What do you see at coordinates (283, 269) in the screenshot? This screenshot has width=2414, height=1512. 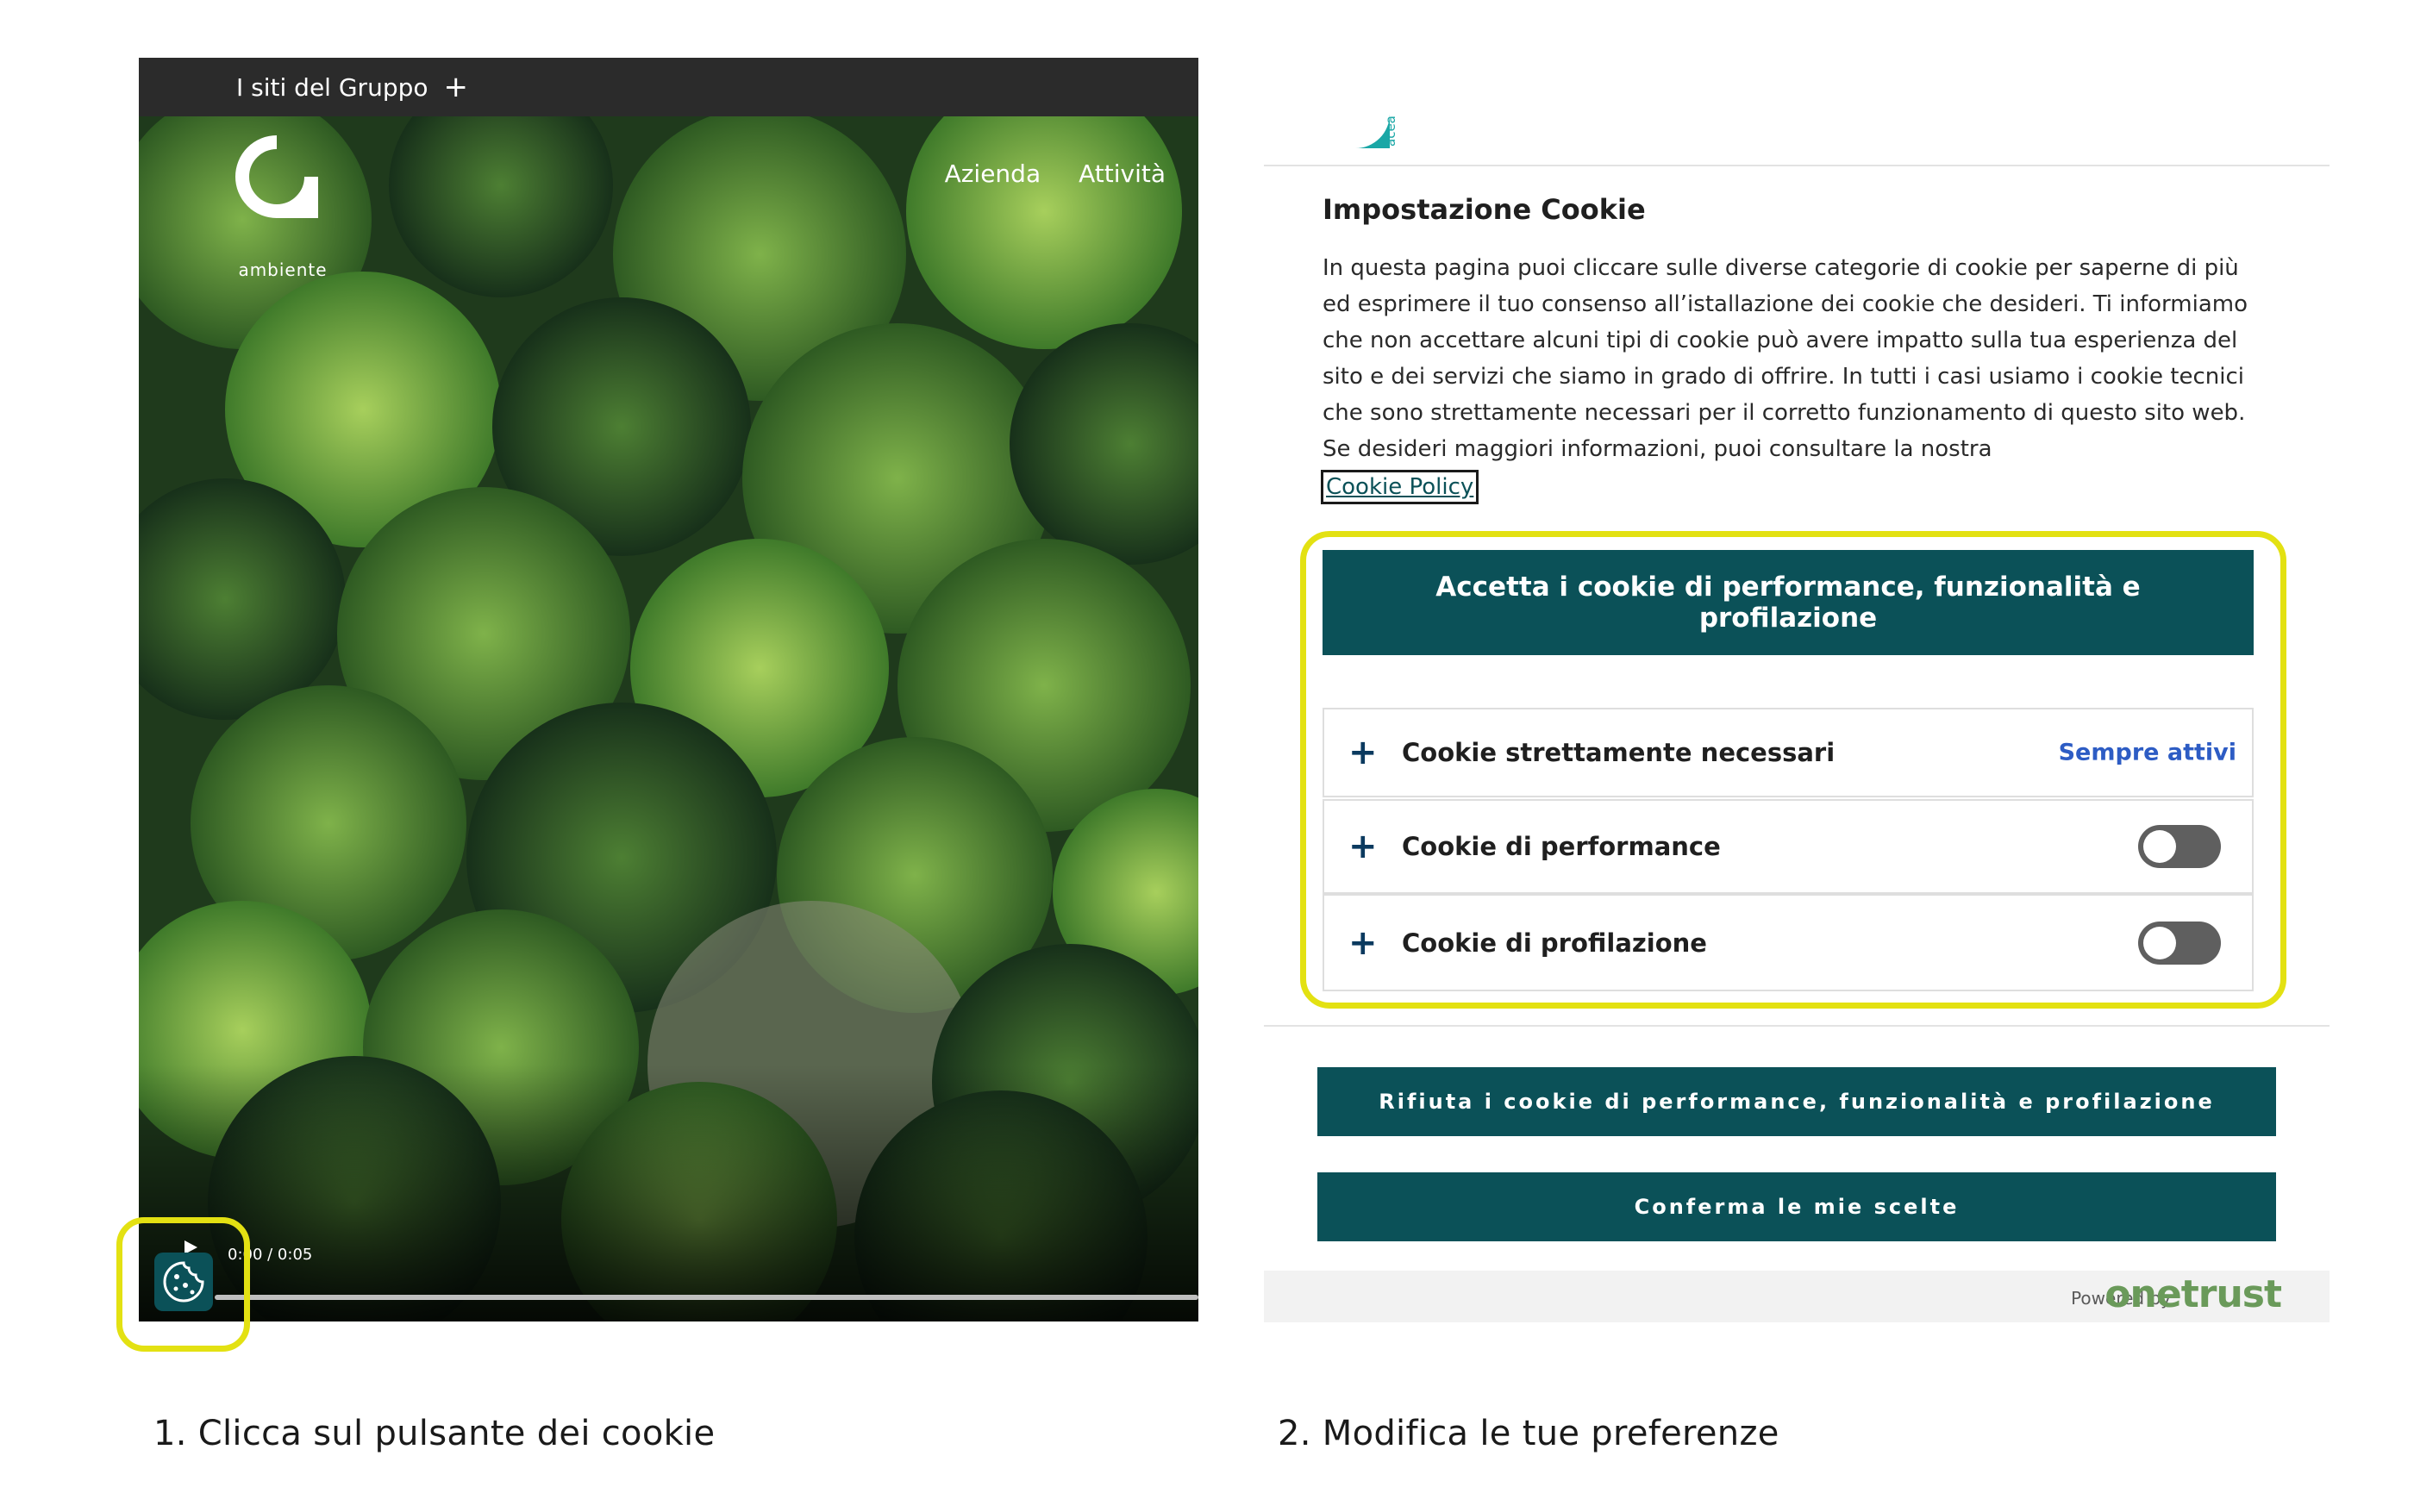 I see `logo-subtitle: ambiente` at bounding box center [283, 269].